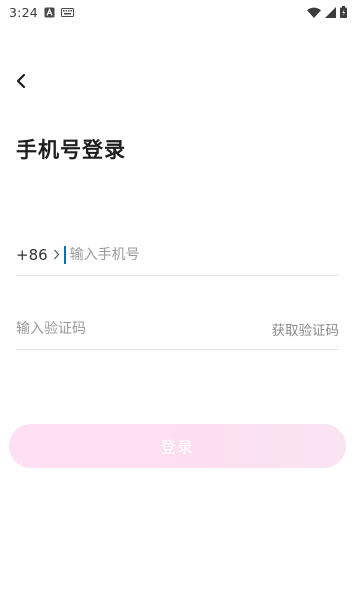  I want to click on code-field-row: 获取验证码, so click(177, 329).